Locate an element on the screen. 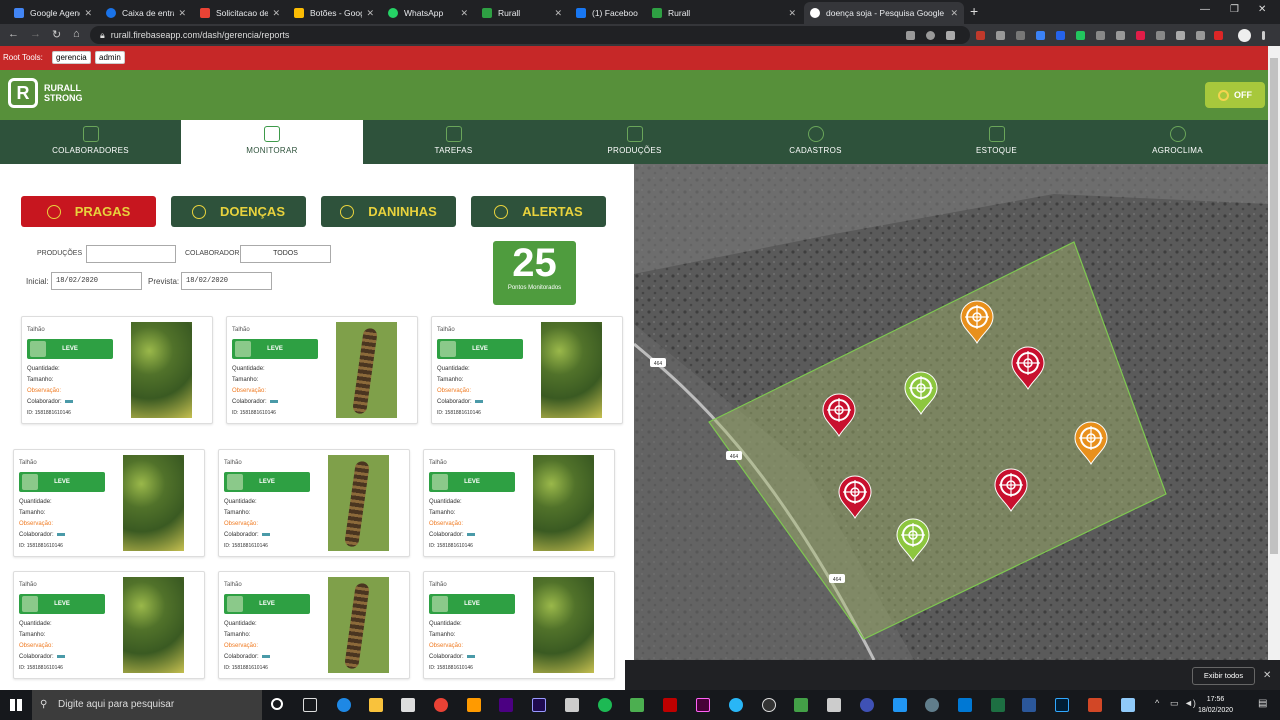 This screenshot has height=720, width=1280. category-daninhas-button: DANINHAS is located at coordinates (388, 211).